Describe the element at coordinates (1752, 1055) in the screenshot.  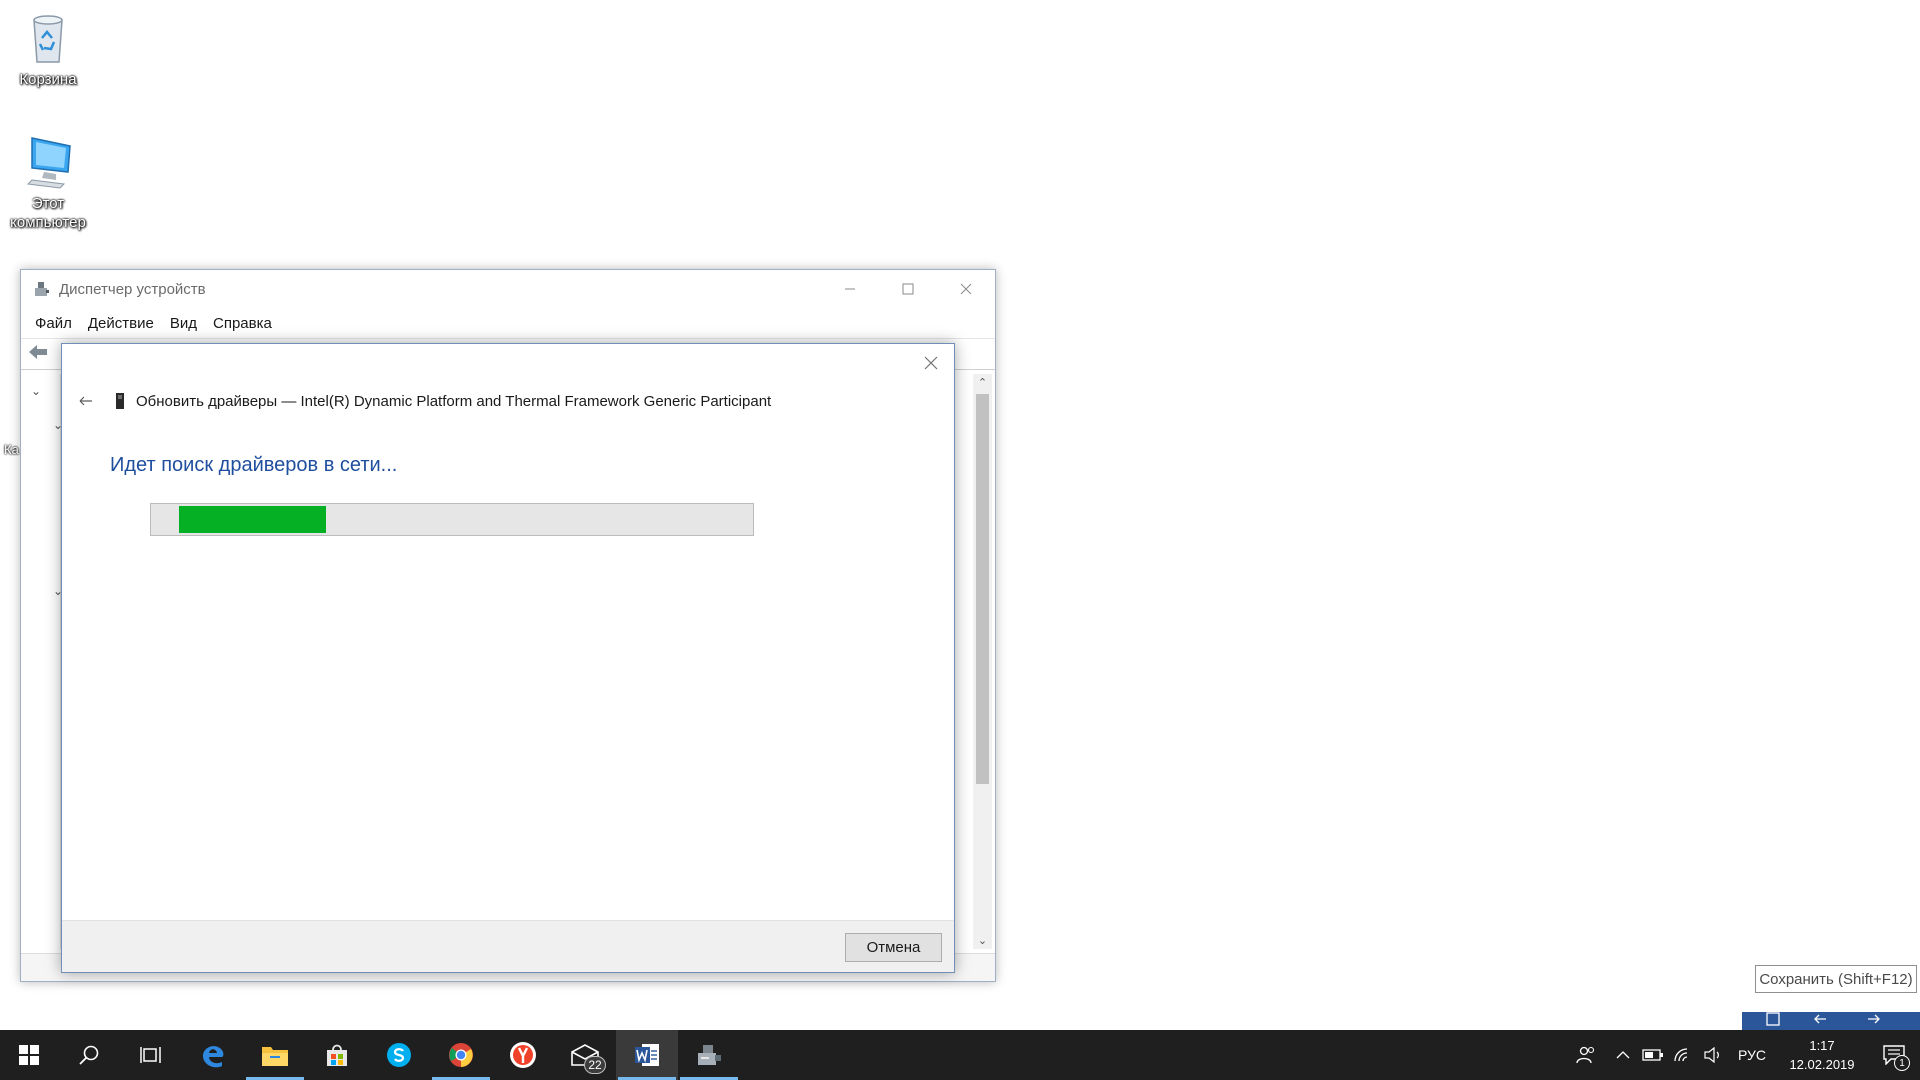
I see `input-language: РУС` at that location.